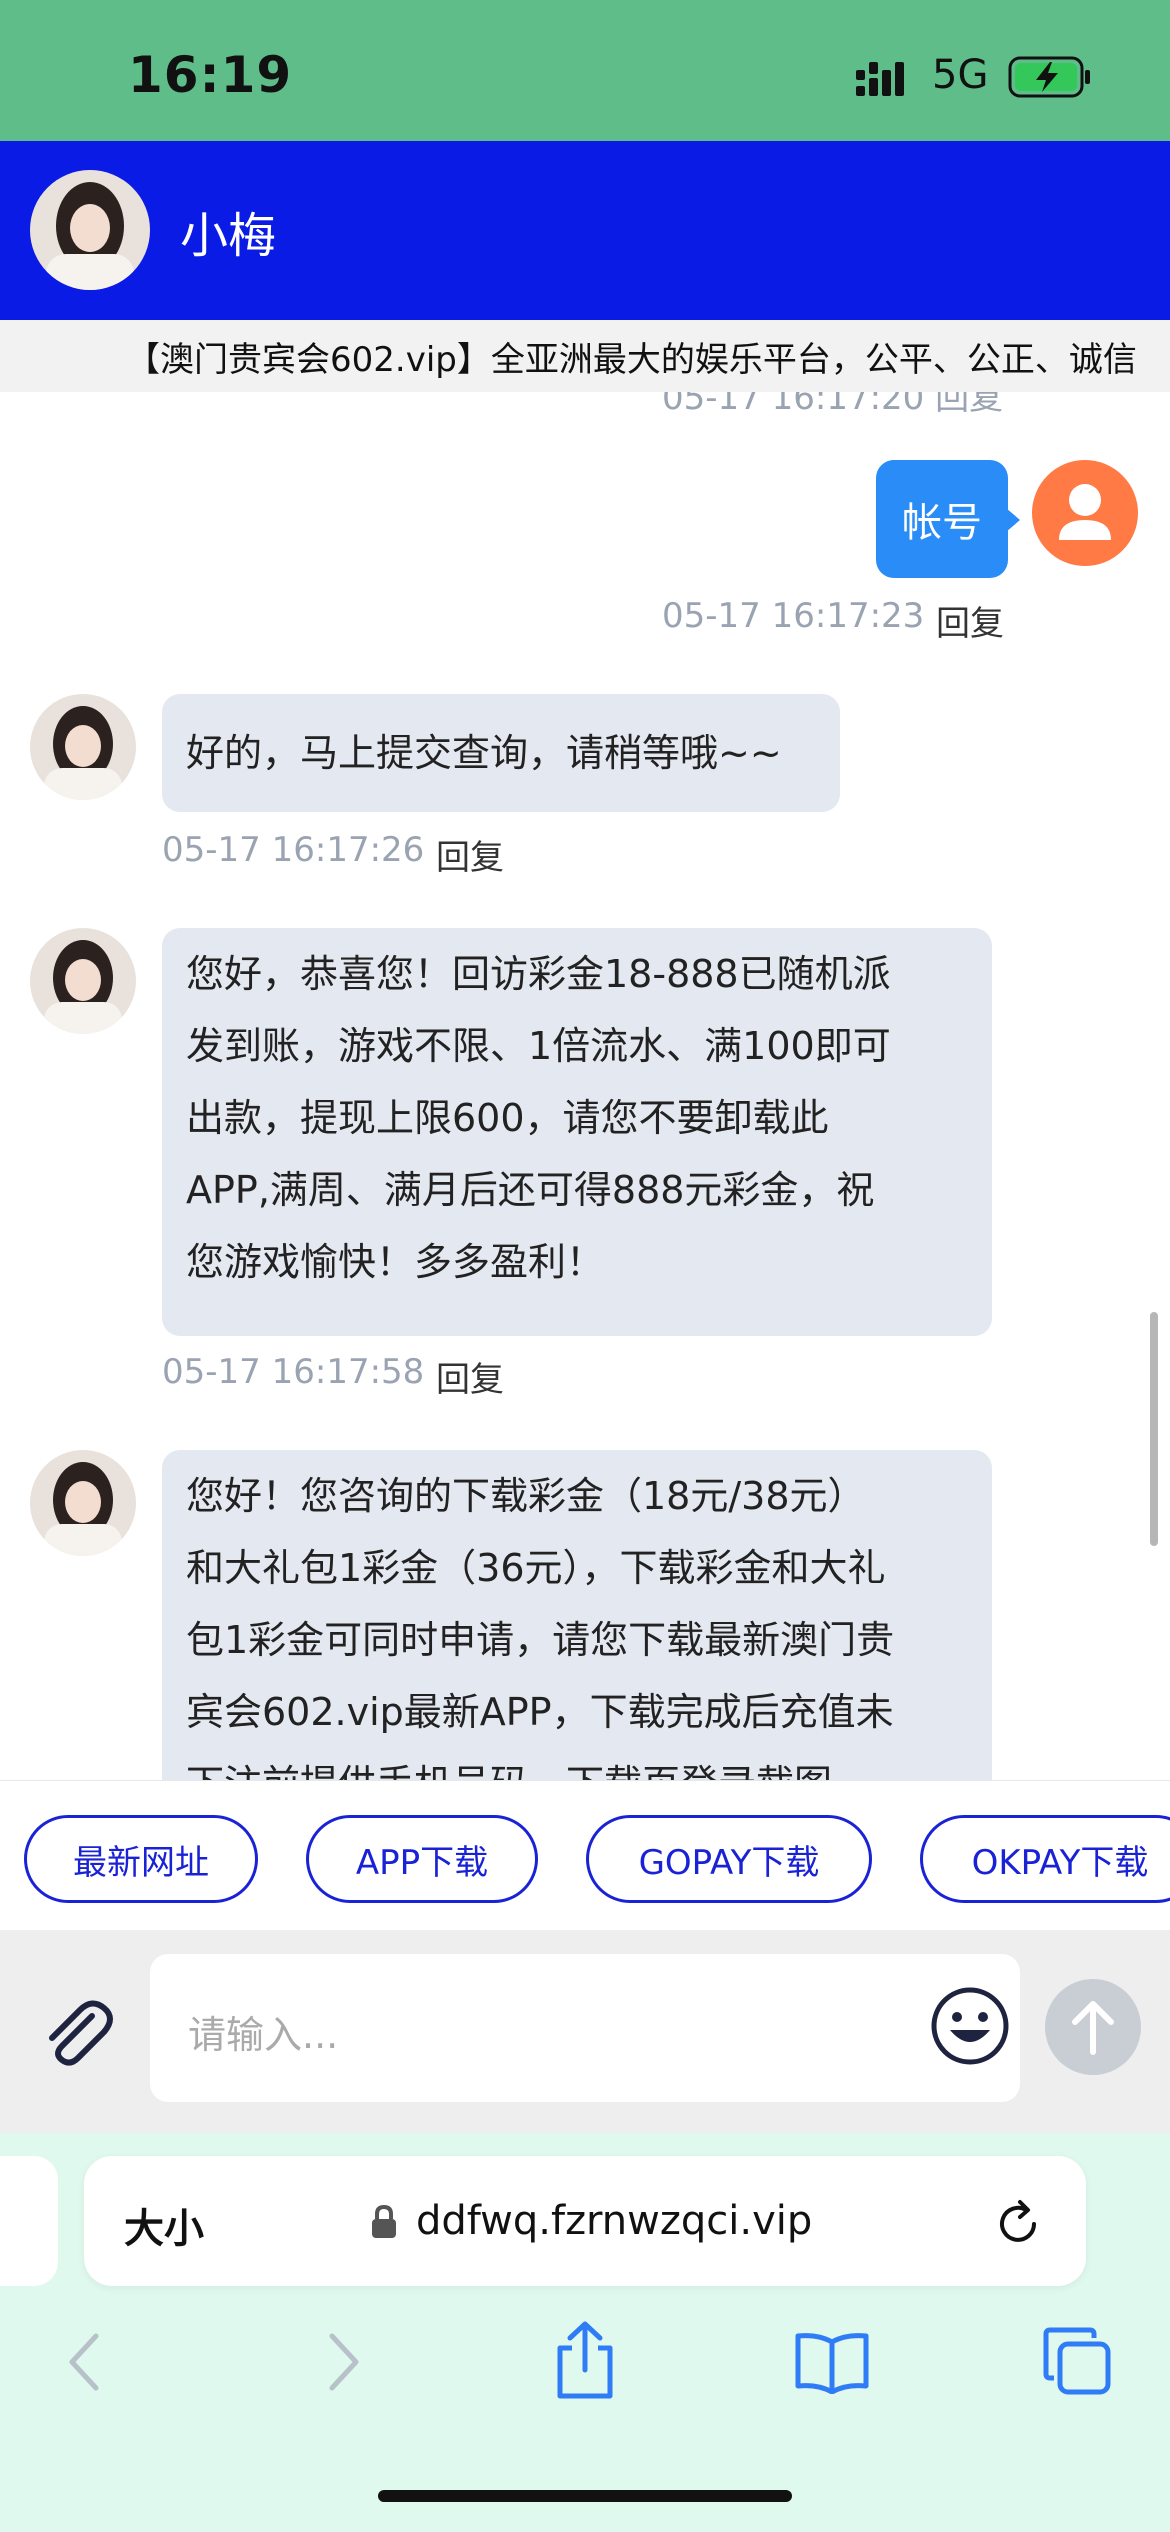  Describe the element at coordinates (538, 974) in the screenshot. I see `message-line: 您好，恭喜您！回访彩金18-888已随机派` at that location.